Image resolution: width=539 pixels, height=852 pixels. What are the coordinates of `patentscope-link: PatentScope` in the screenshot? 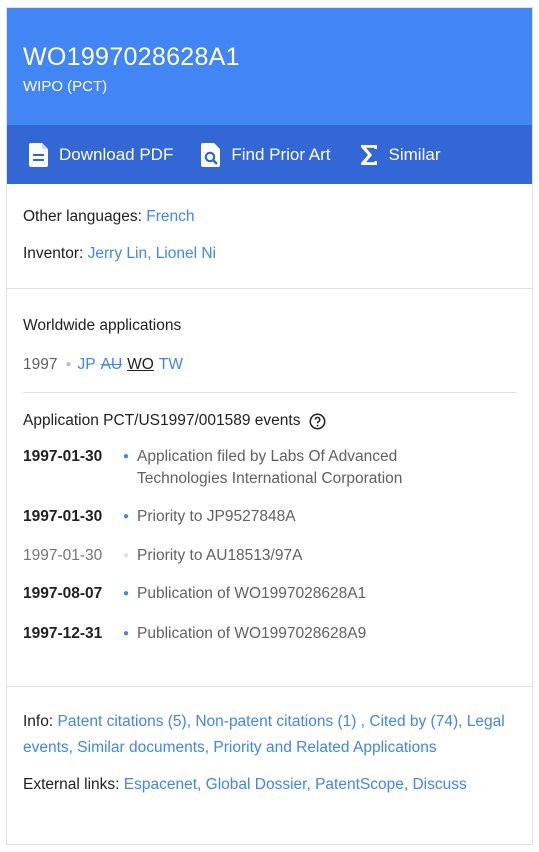 It's located at (359, 784).